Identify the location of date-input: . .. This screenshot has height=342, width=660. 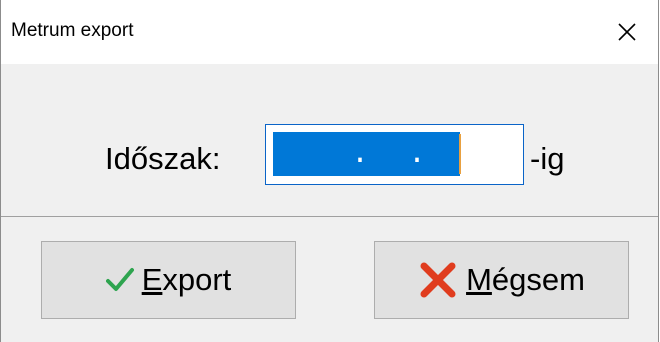
(394, 154).